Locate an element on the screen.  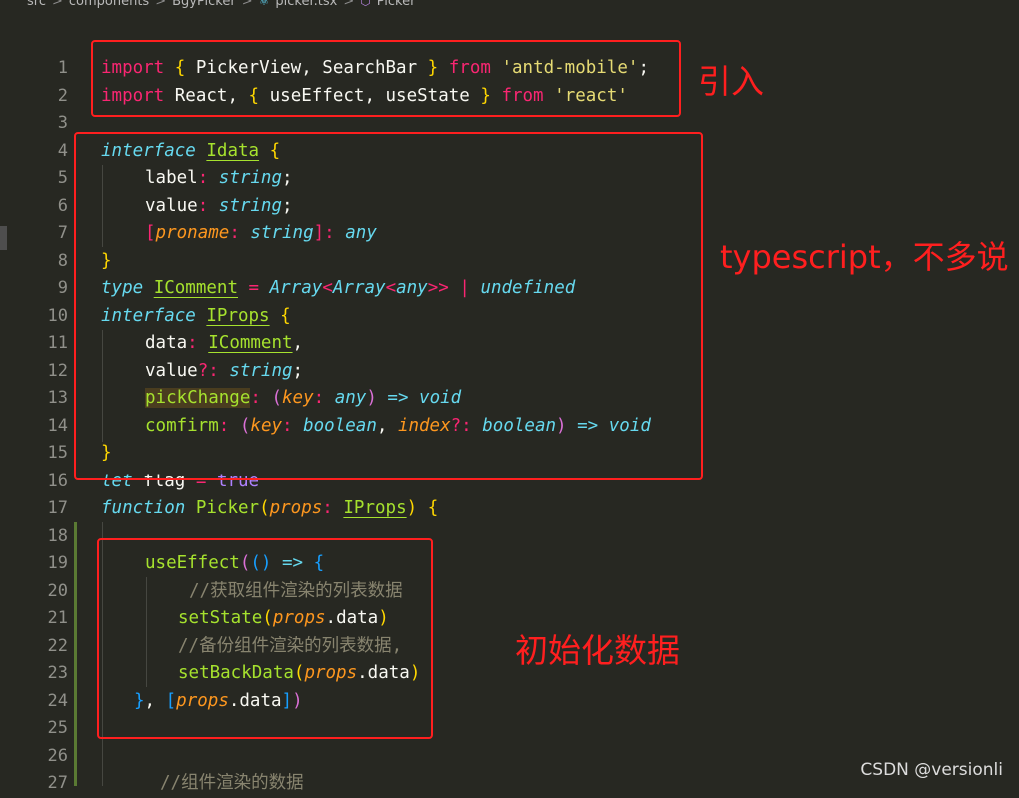
breadcrumb-item-file: picker.tsx is located at coordinates (306, 4).